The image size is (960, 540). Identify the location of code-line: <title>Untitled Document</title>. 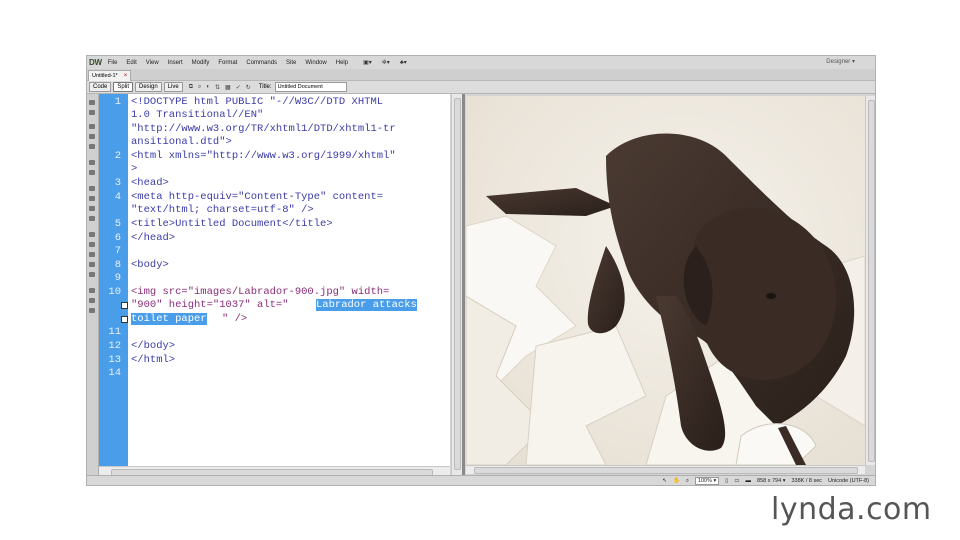
(232, 224).